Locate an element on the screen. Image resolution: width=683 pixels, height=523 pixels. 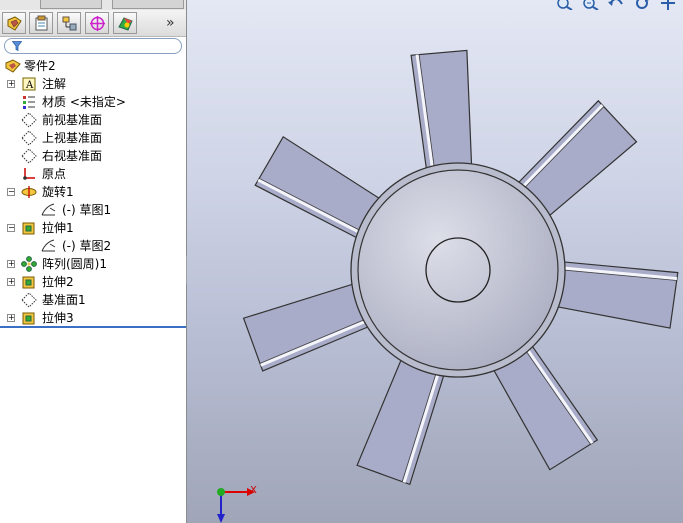
feature-manager-tab is located at coordinates (14, 23).